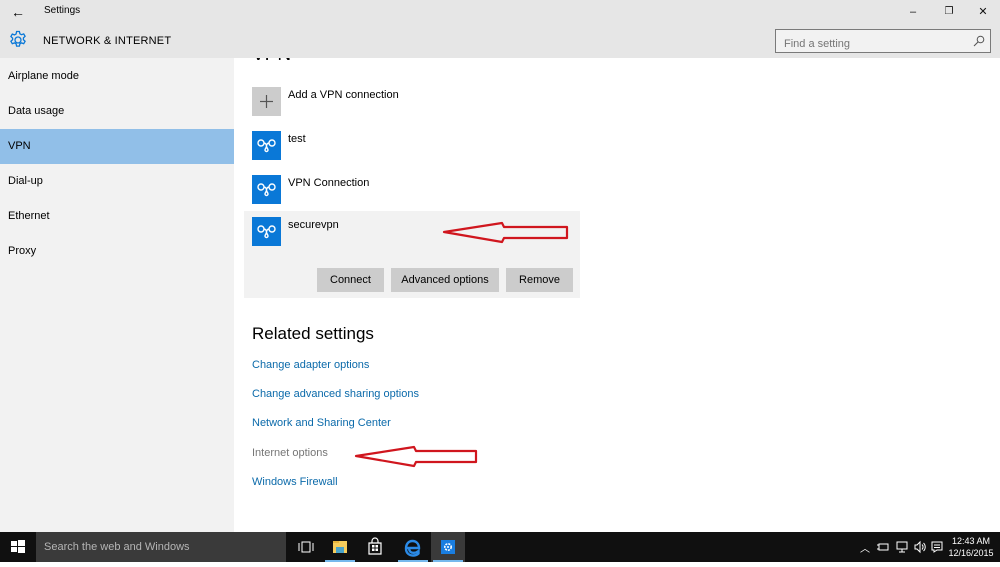 The image size is (1000, 567). I want to click on sidebar-item-label: Data usage, so click(36, 111).